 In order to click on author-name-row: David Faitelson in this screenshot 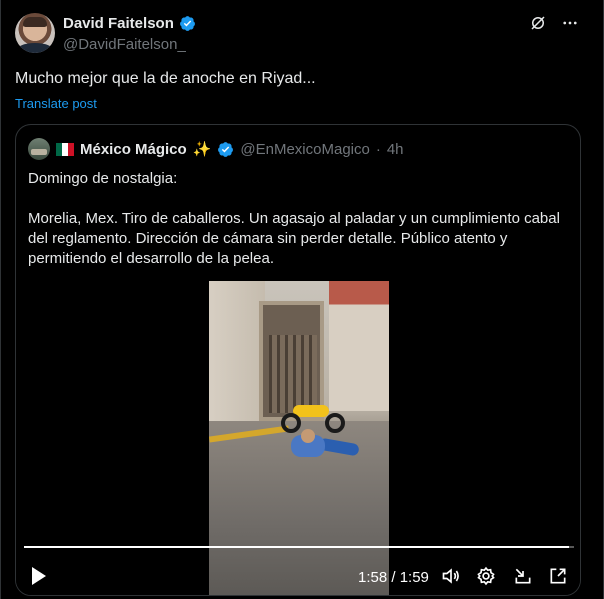, I will do `click(129, 23)`.